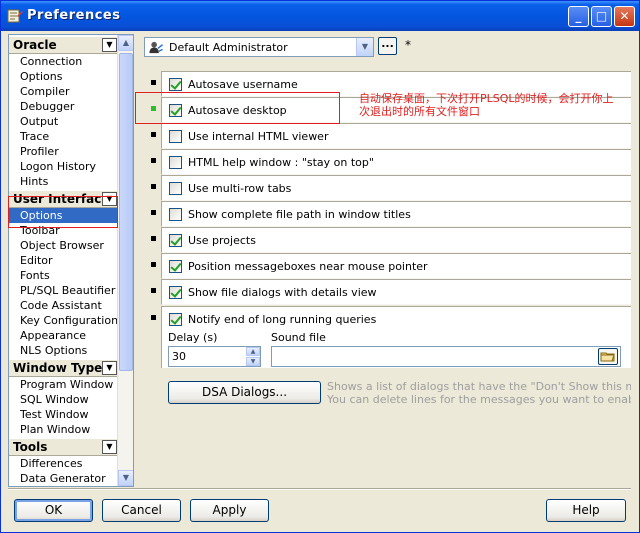 The width and height of the screenshot is (640, 533). What do you see at coordinates (64, 136) in the screenshot?
I see `nav-item-trace: Trace` at bounding box center [64, 136].